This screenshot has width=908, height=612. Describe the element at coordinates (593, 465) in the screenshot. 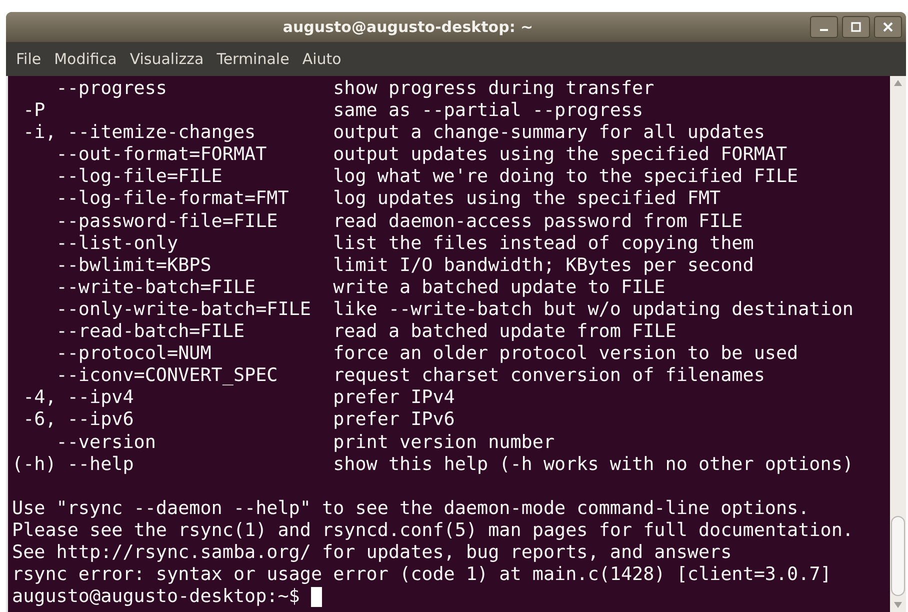

I see `option-description: show this help (-h works with no other options)` at that location.